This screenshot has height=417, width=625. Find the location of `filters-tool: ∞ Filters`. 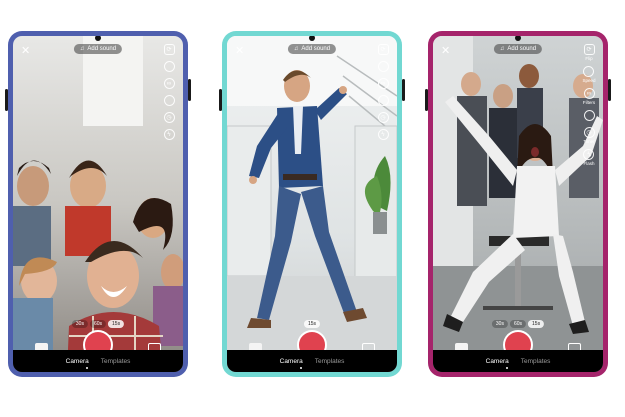

filters-tool: ∞ Filters is located at coordinates (589, 96).